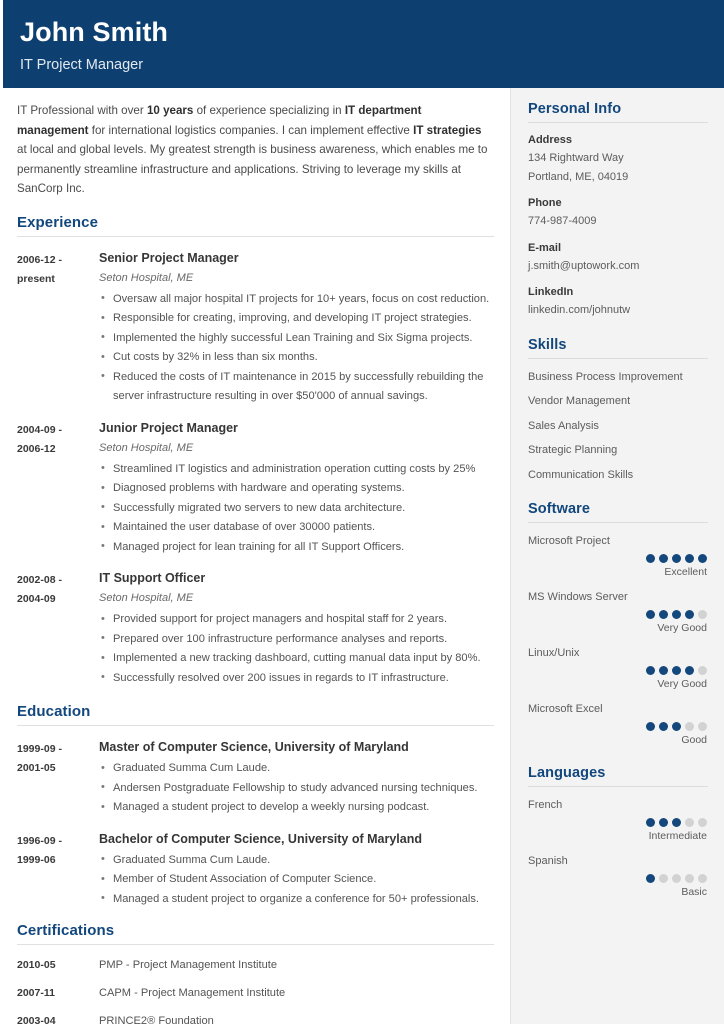 The width and height of the screenshot is (724, 1024). I want to click on entry-title: Junior Project Manager, so click(168, 427).